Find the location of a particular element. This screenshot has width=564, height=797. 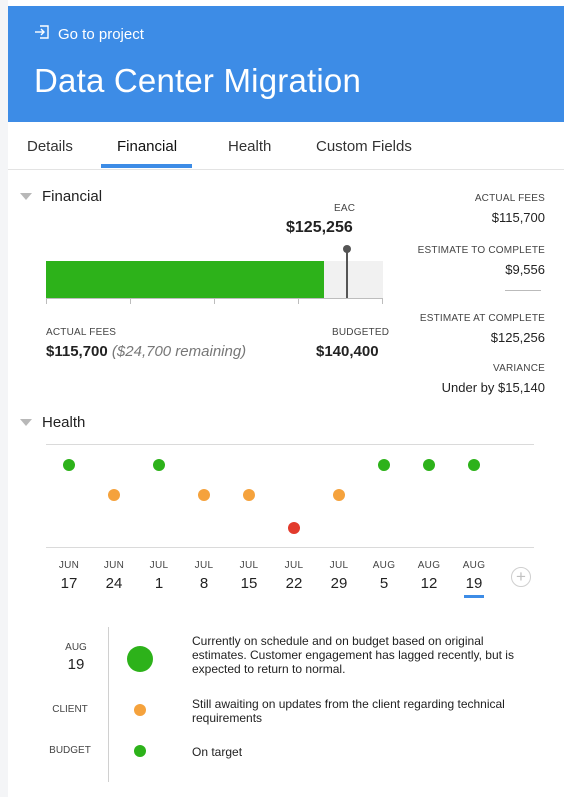

budget-status-note: On target is located at coordinates (217, 752).